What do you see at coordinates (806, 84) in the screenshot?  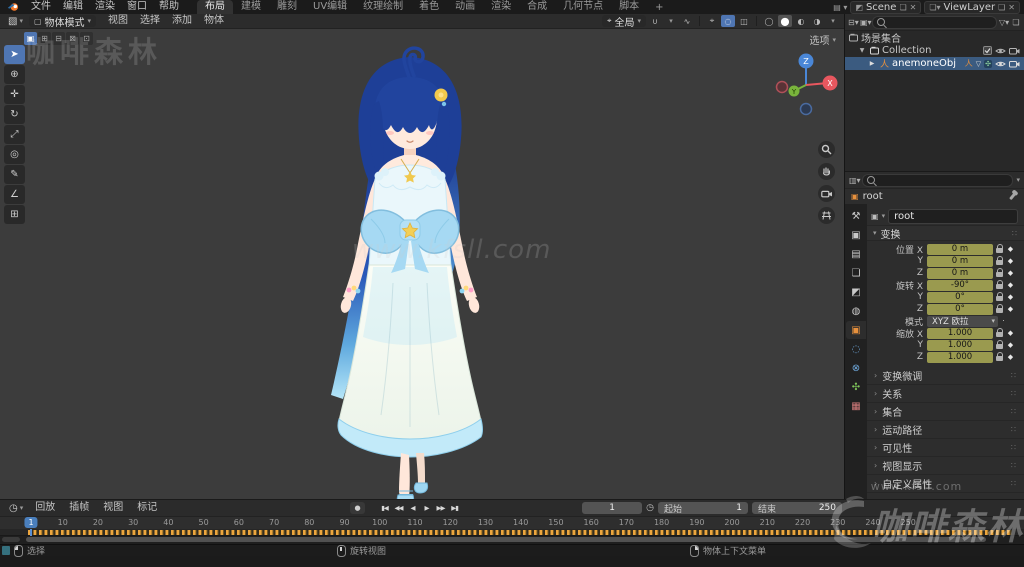 I see `navigation-gizmo: Z X Y` at bounding box center [806, 84].